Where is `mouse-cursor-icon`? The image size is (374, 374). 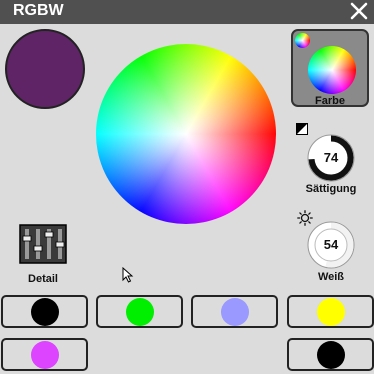 mouse-cursor-icon is located at coordinates (128, 275).